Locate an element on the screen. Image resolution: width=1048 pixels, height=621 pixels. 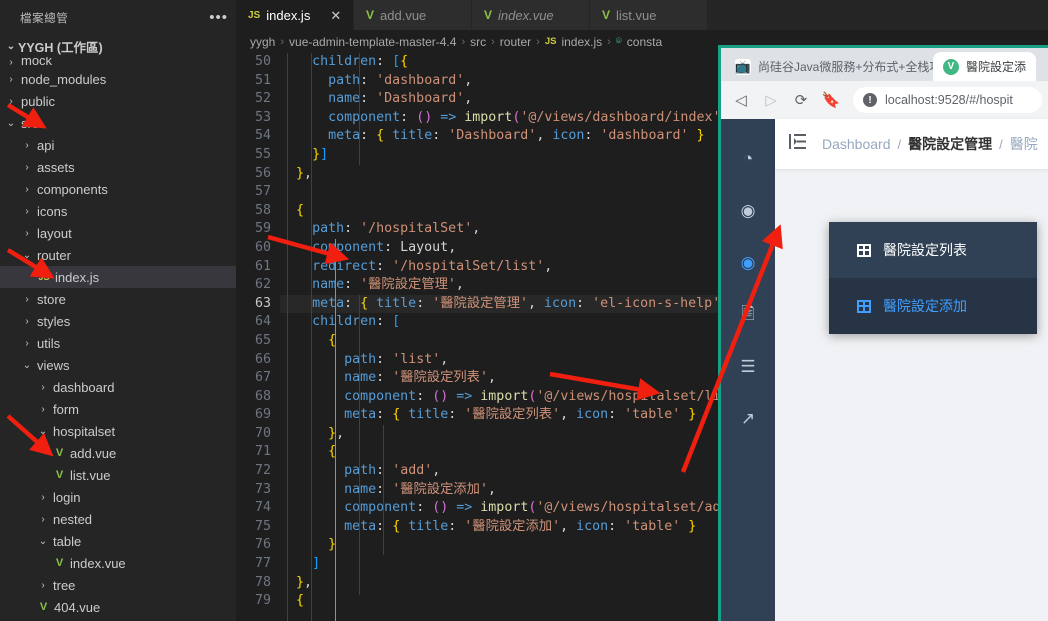
tree-item-label: table is located at coordinates (67, 541).